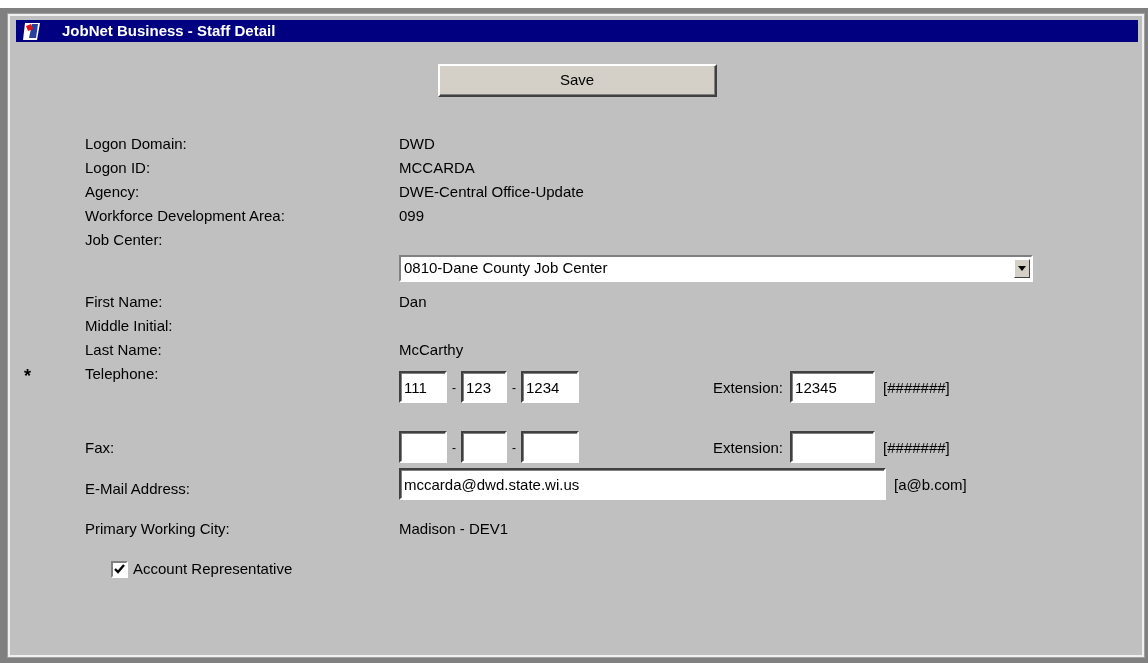  I want to click on save-button: Save, so click(577, 80).